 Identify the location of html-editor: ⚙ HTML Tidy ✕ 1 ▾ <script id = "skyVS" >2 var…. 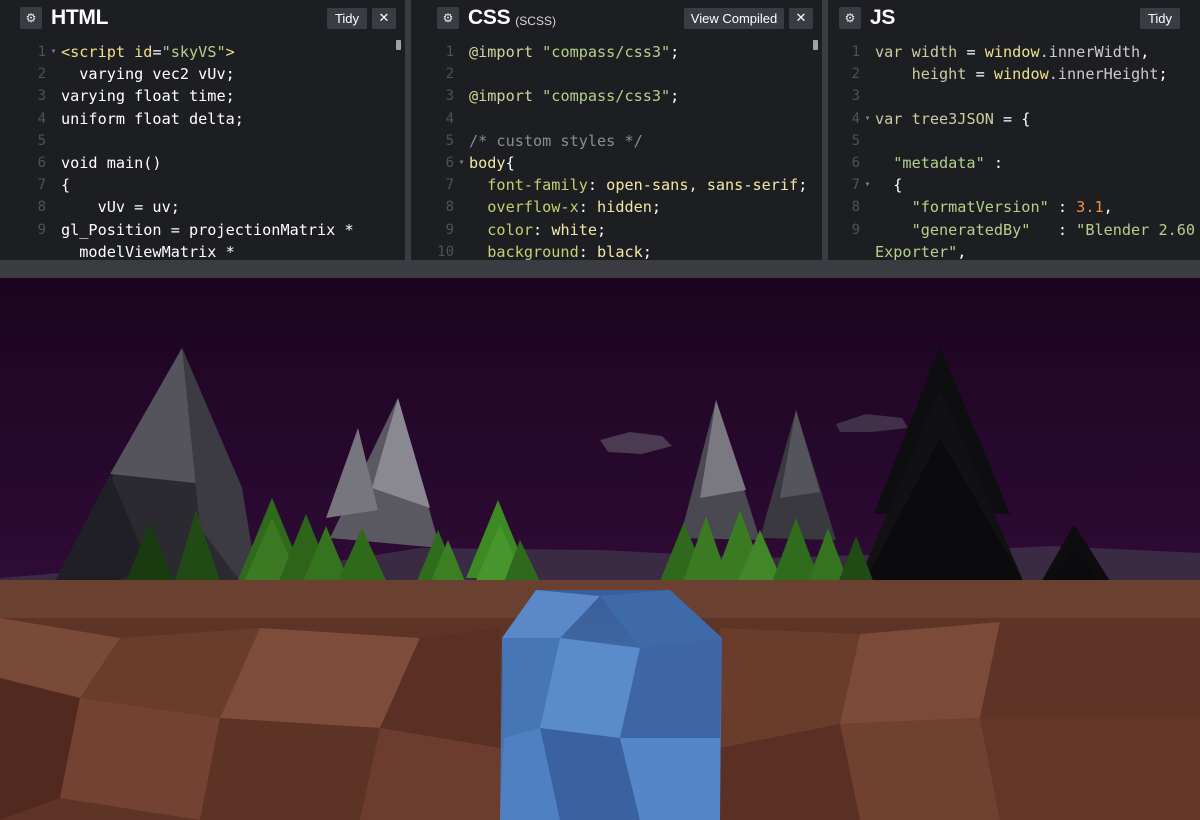
(202, 130).